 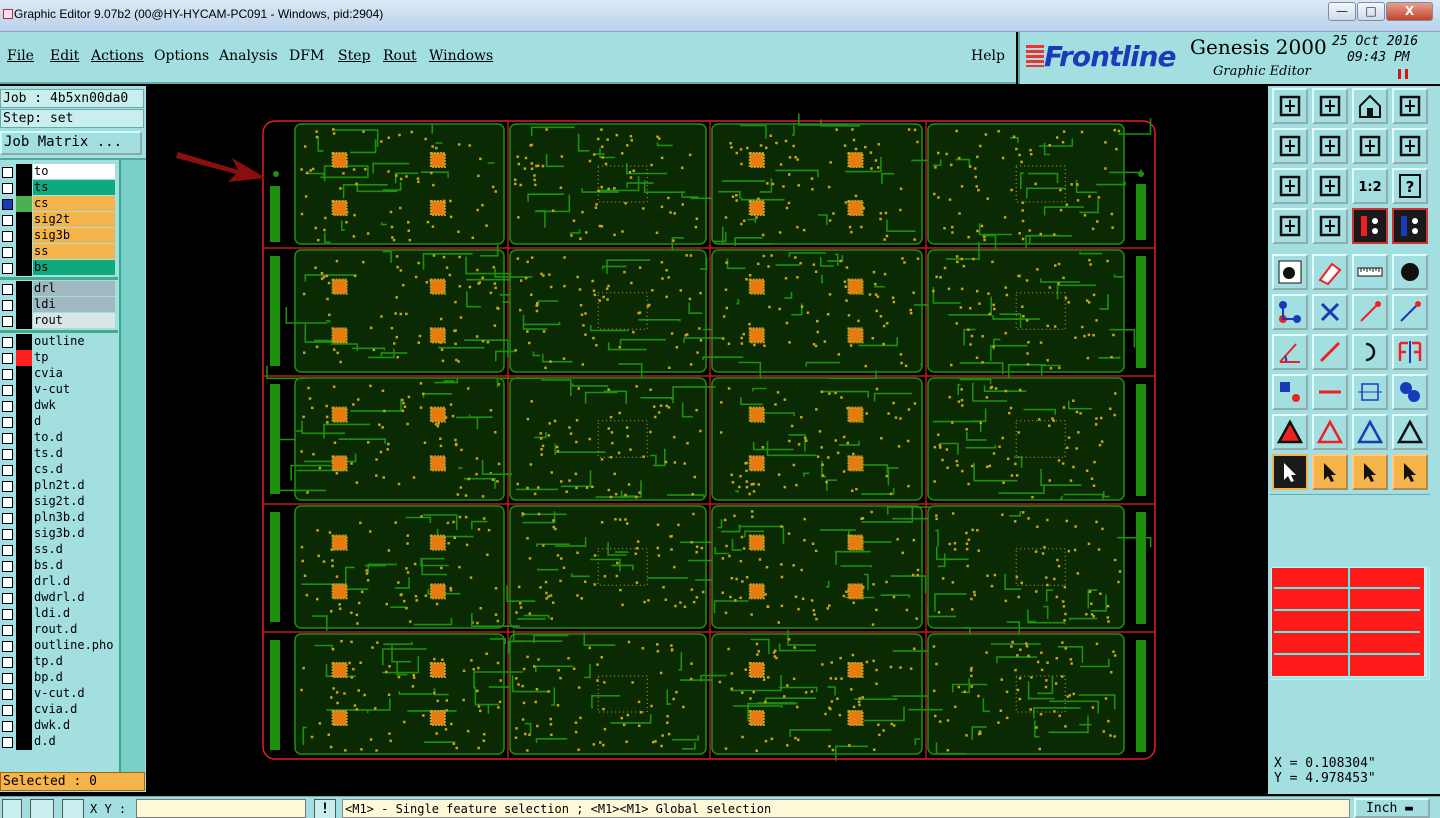 What do you see at coordinates (59, 342) in the screenshot?
I see `layer-row-outline: outline` at bounding box center [59, 342].